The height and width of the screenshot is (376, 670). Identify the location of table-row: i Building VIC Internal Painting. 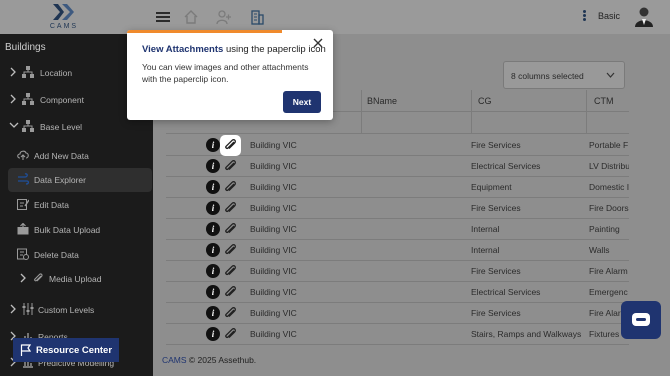
(397, 229).